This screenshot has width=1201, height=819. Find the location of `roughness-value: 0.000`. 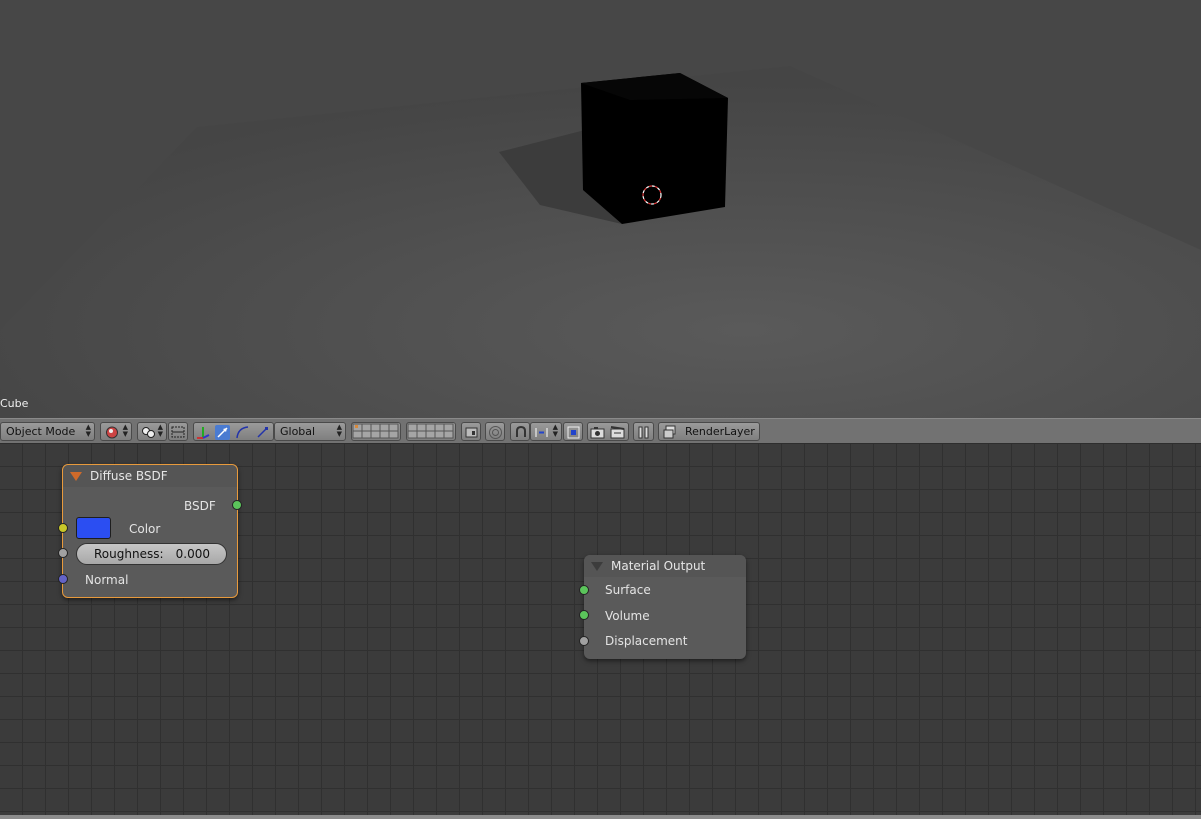

roughness-value: 0.000 is located at coordinates (192, 554).